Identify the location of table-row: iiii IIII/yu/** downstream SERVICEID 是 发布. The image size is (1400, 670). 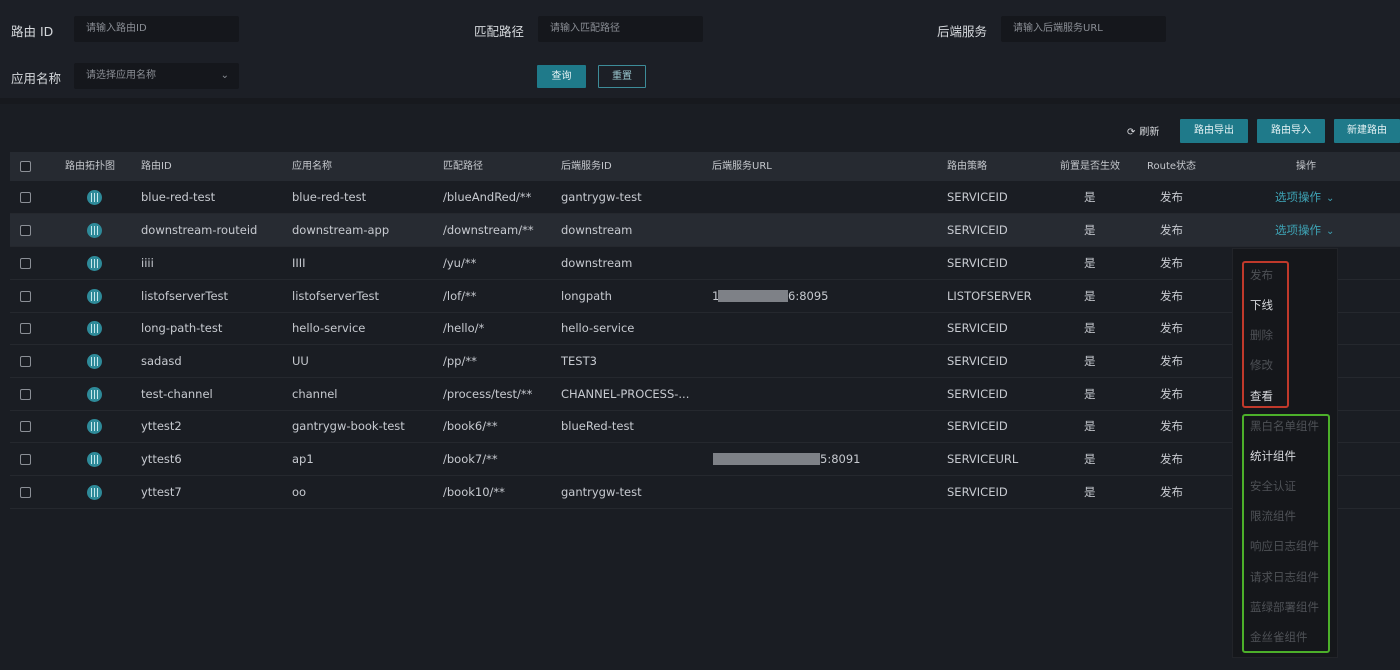
(705, 263).